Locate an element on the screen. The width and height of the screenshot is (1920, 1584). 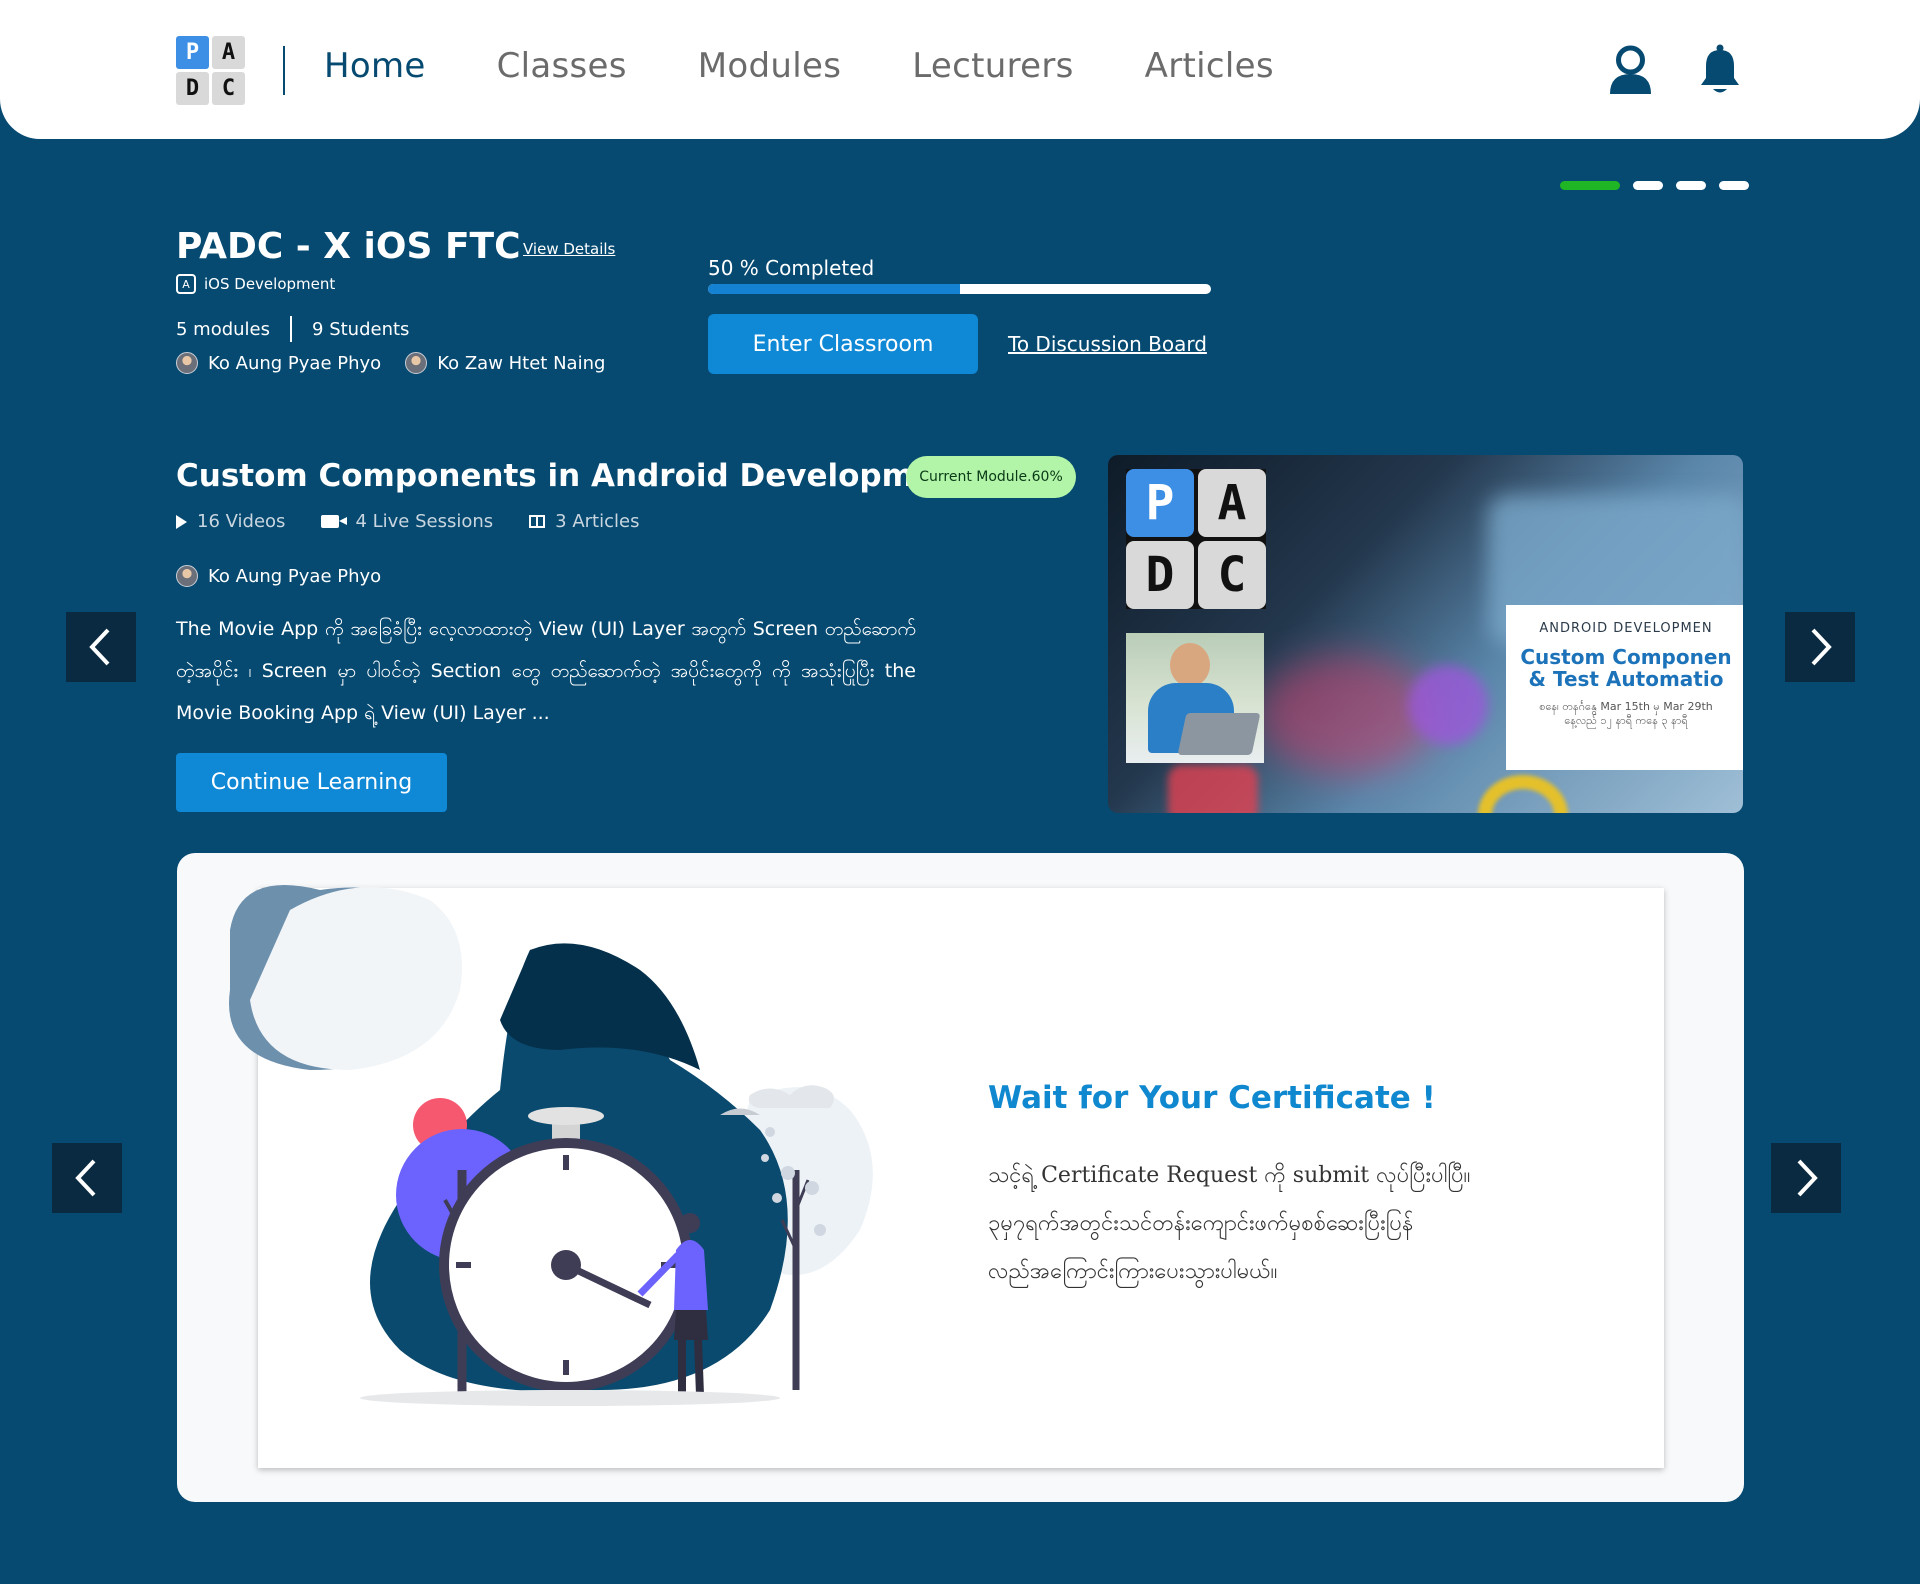
lecturer-name: Ko Zaw Htet Naing is located at coordinates (521, 363).